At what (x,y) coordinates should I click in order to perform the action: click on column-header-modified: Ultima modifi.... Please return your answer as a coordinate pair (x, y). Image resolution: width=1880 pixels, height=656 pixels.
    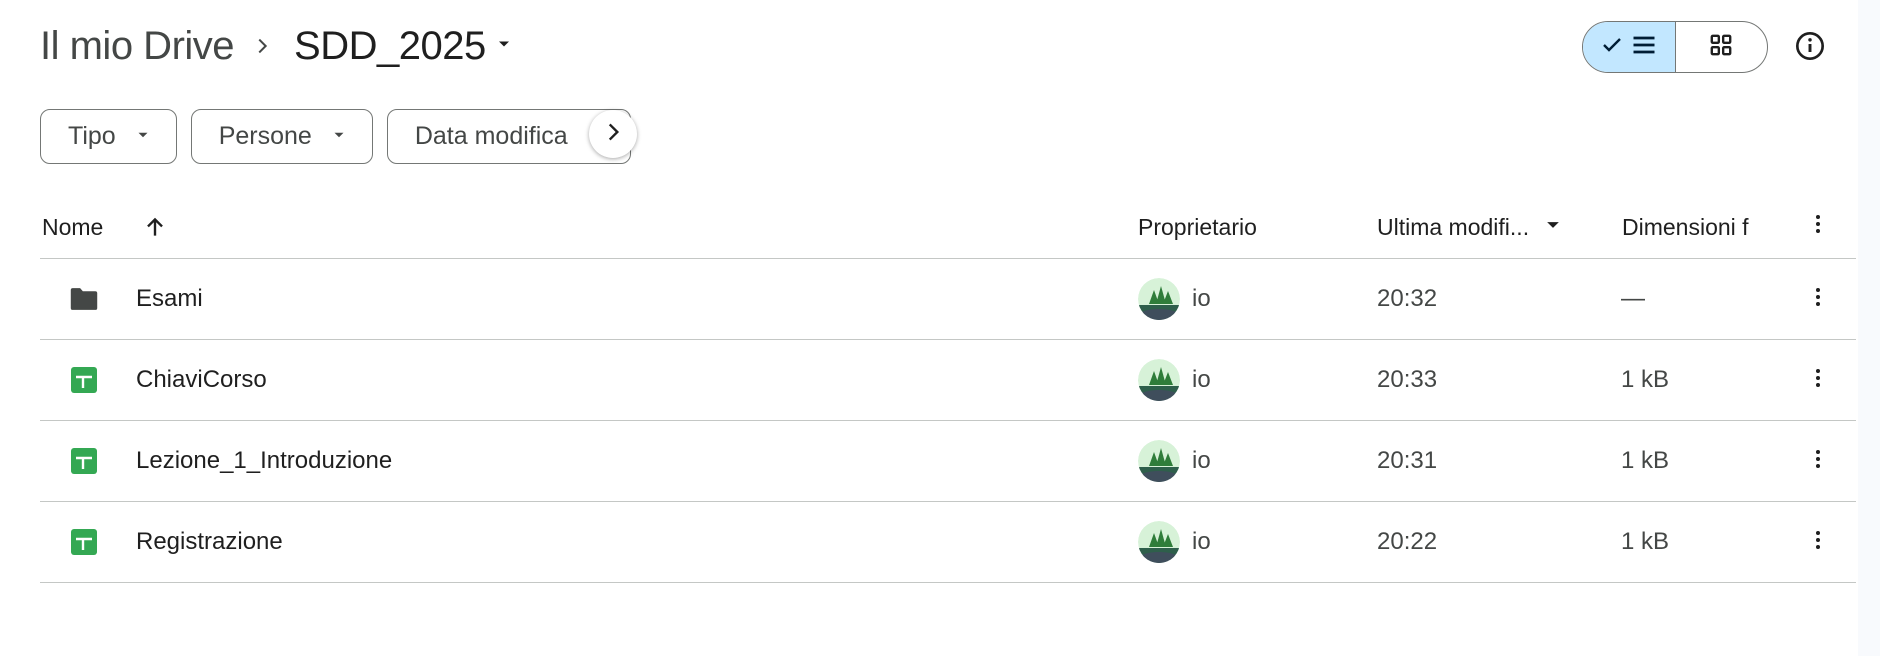
    Looking at the image, I should click on (1470, 227).